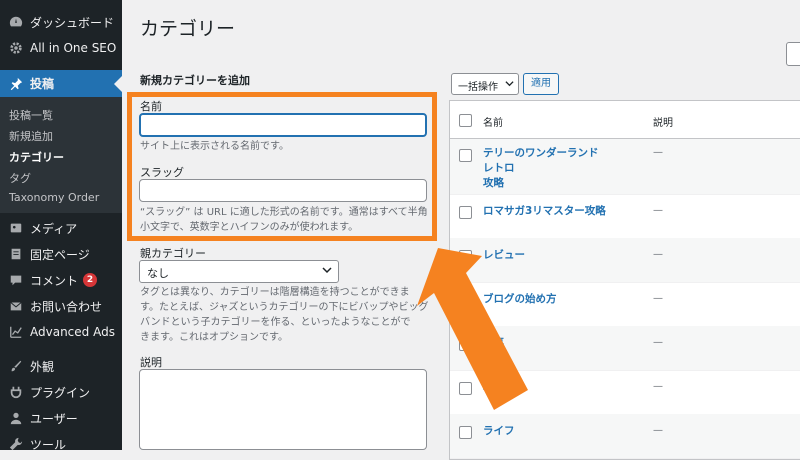  Describe the element at coordinates (625, 392) in the screenshot. I see `table-row: 転職 —` at that location.